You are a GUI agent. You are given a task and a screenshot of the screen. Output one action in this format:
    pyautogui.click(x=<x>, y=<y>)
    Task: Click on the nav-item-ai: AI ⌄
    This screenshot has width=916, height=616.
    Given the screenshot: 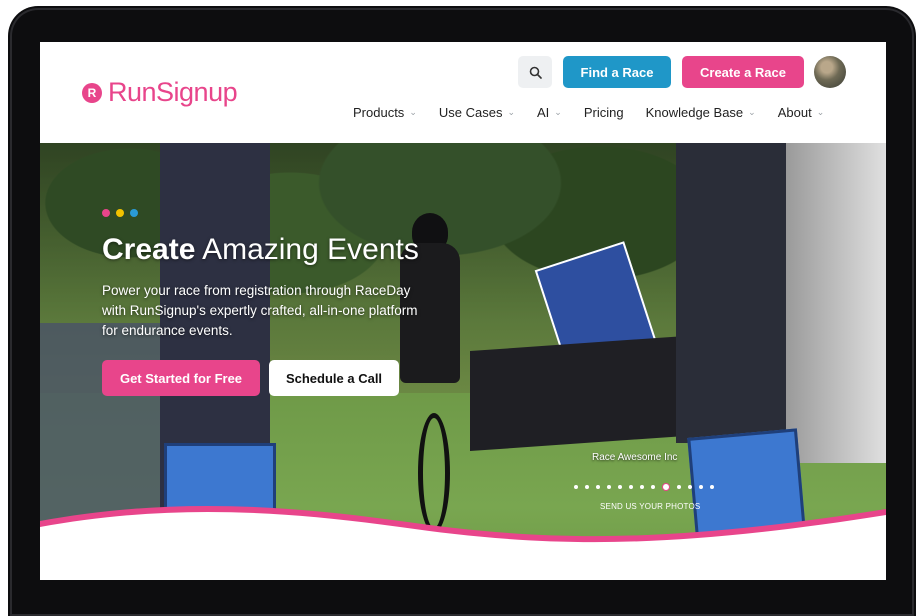 What is the action you would take?
    pyautogui.click(x=549, y=112)
    